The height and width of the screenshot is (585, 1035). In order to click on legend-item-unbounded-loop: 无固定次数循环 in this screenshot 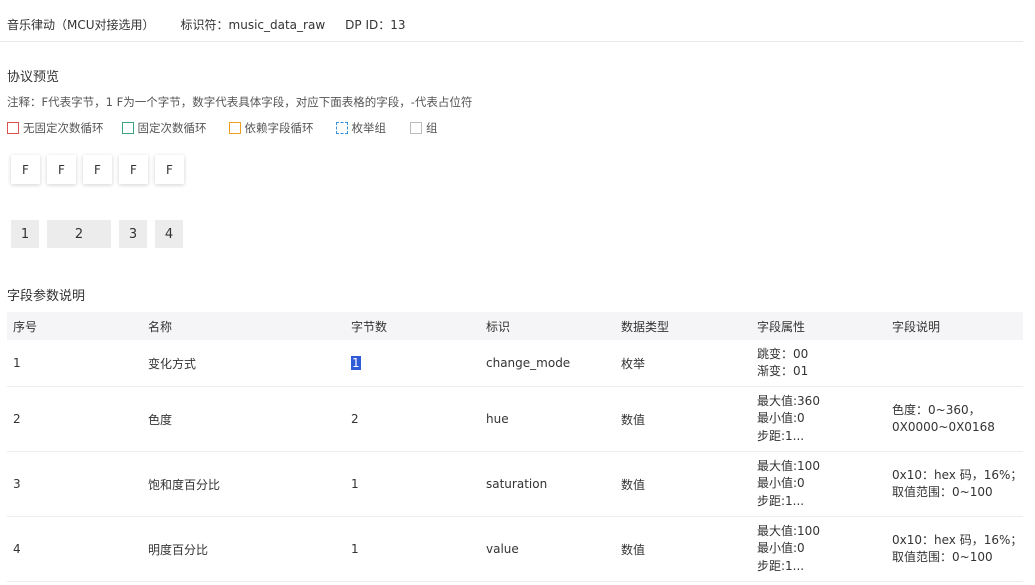, I will do `click(55, 128)`.